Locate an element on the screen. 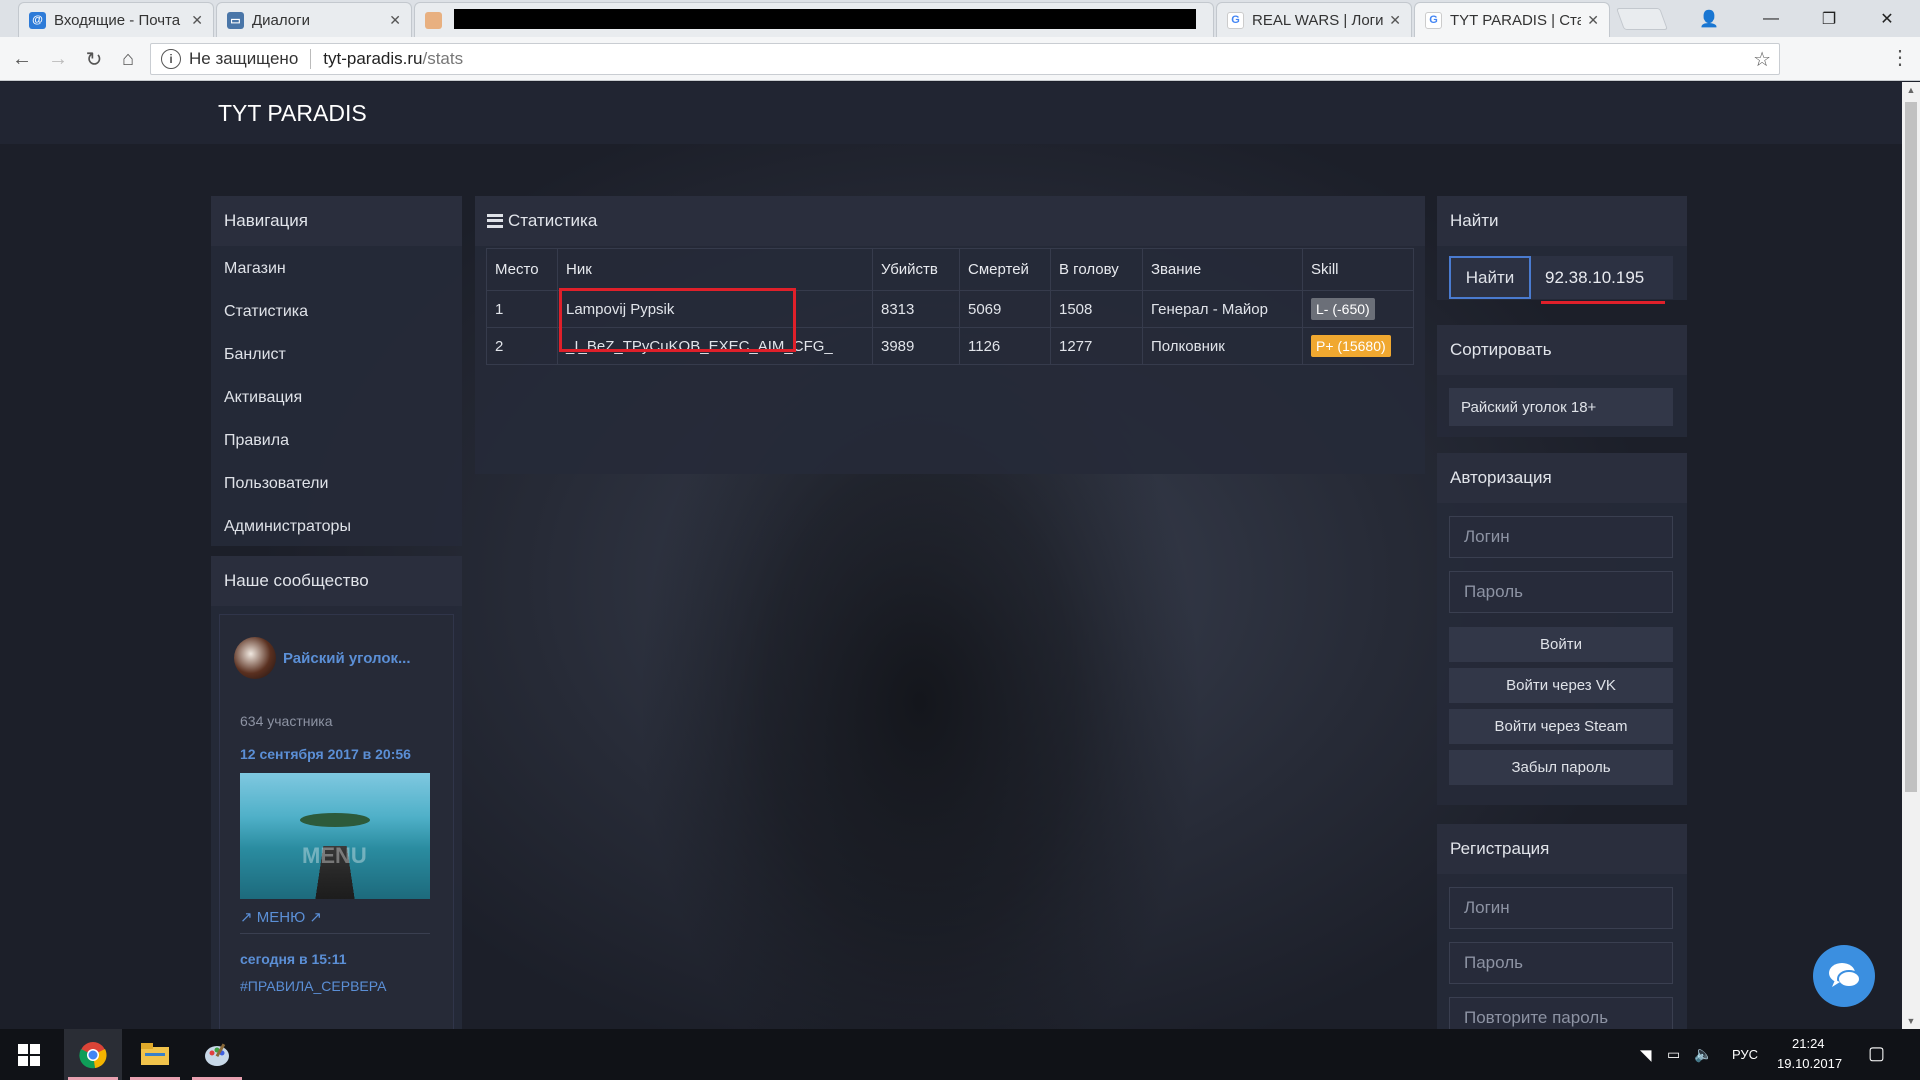 The image size is (1920, 1080). close-window-button: ✕ is located at coordinates (1887, 18).